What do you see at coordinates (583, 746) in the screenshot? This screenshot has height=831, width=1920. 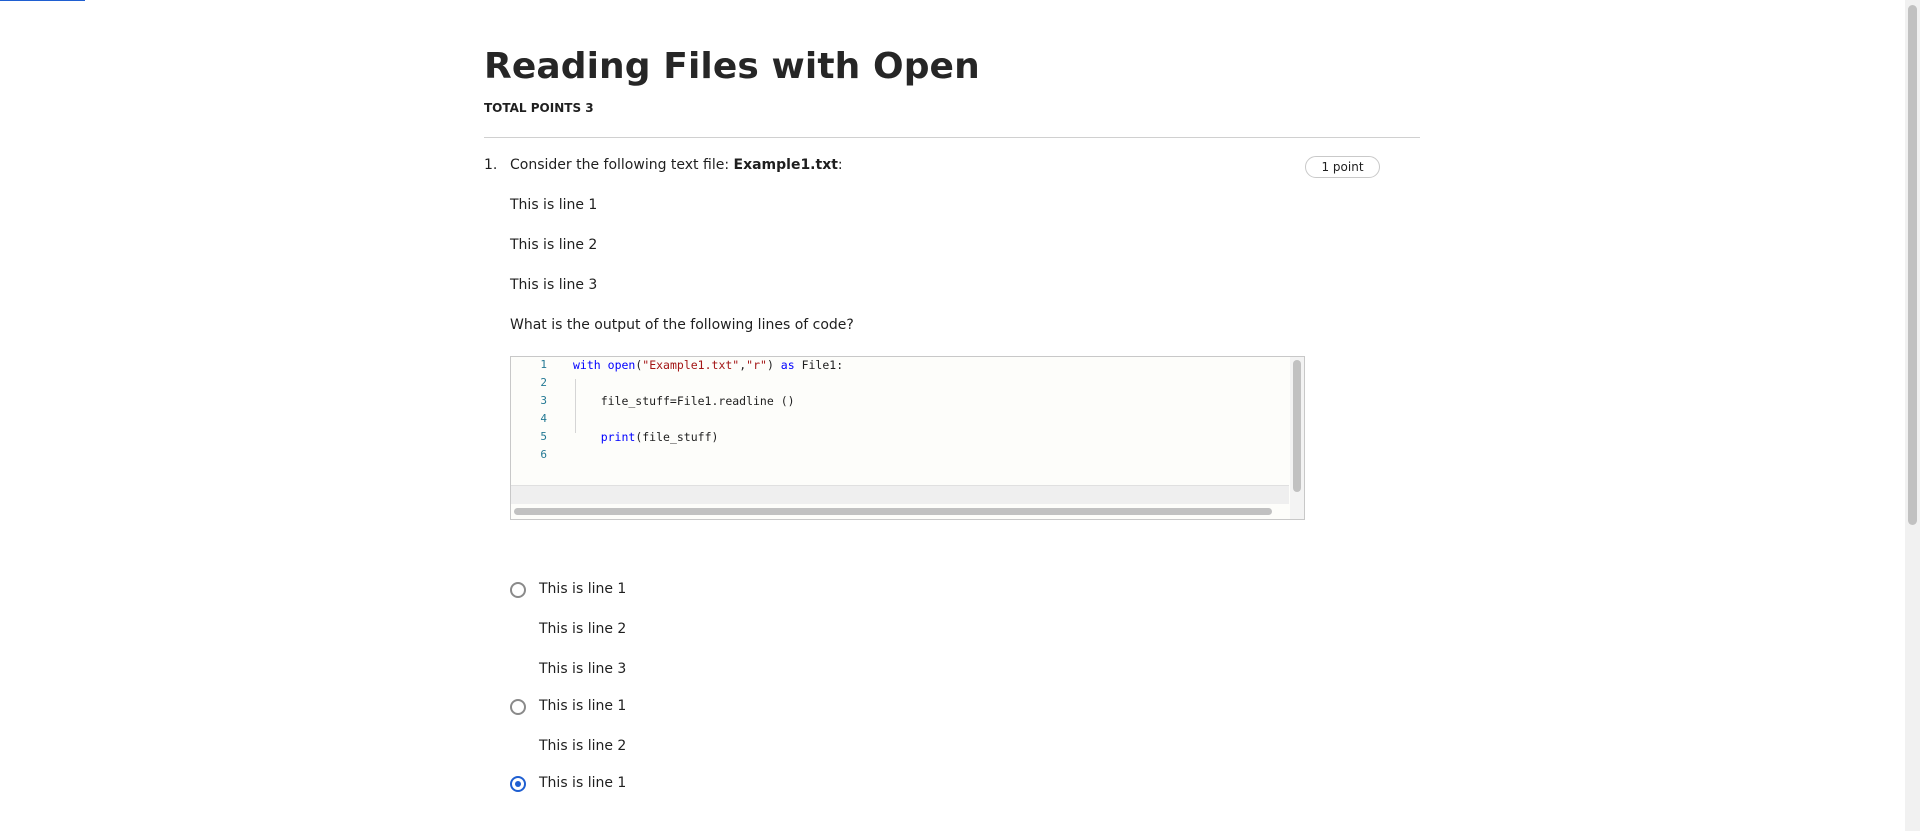 I see `option-2-line-2: This is line 2` at bounding box center [583, 746].